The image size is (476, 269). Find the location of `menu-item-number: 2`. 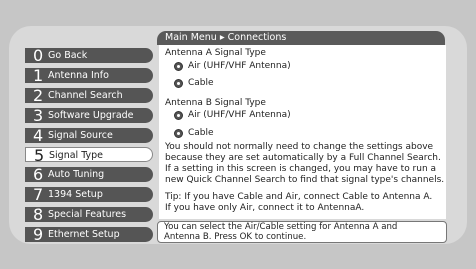

menu-item-number: 2 is located at coordinates (38, 95).